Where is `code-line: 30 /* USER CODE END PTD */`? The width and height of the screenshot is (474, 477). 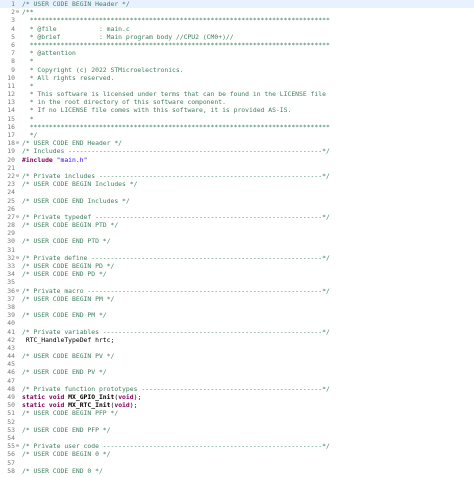
code-line: 30 /* USER CODE END PTD */ is located at coordinates (237, 241).